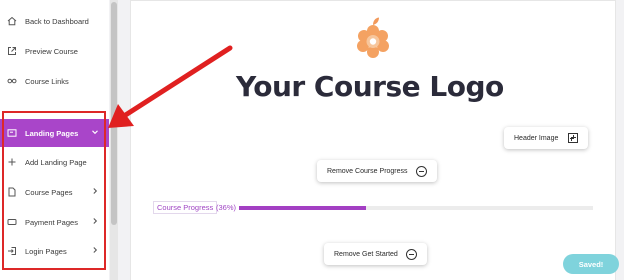  What do you see at coordinates (416, 208) in the screenshot?
I see `course-progress-bar` at bounding box center [416, 208].